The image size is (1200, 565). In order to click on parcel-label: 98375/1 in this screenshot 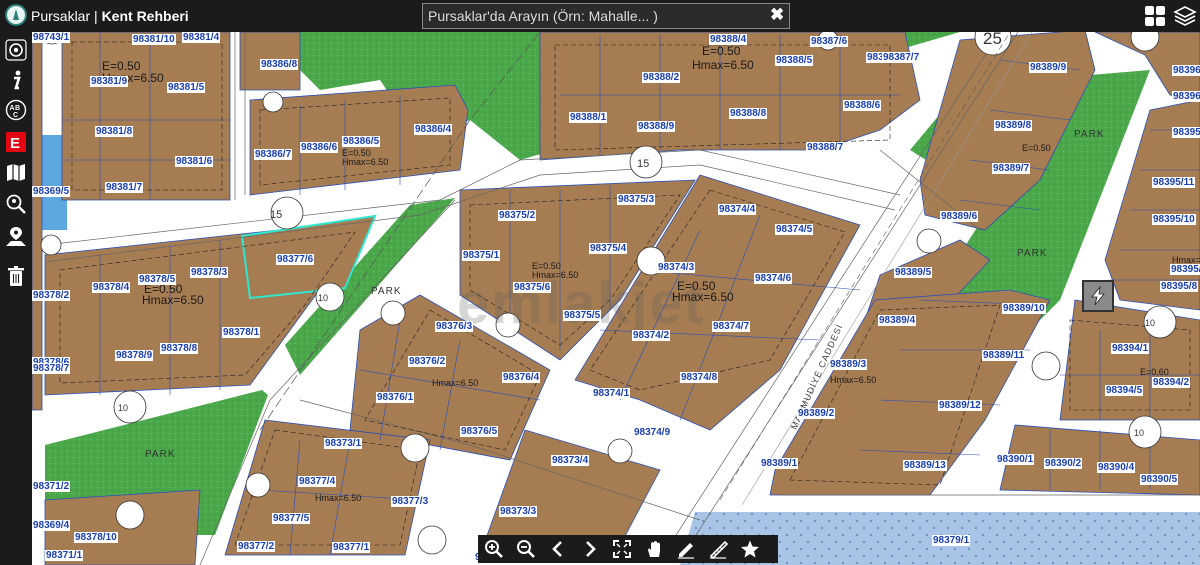, I will do `click(481, 255)`.